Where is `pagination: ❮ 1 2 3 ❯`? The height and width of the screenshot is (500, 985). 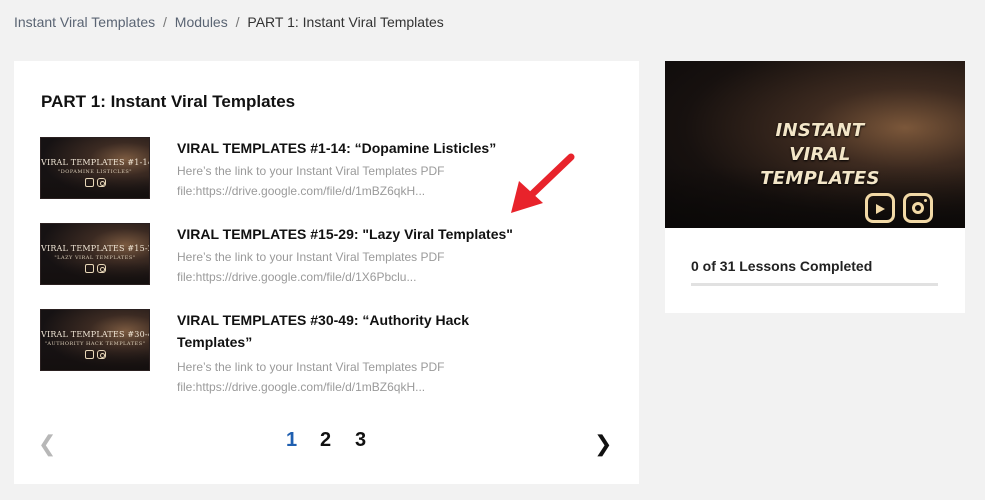 pagination: ❮ 1 2 3 ❯ is located at coordinates (326, 444).